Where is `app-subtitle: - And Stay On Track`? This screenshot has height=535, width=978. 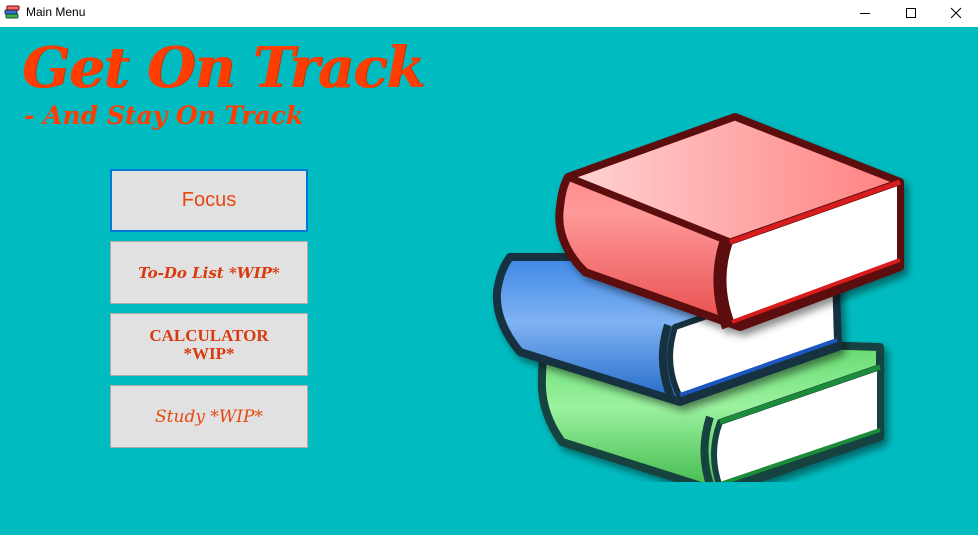 app-subtitle: - And Stay On Track is located at coordinates (164, 115).